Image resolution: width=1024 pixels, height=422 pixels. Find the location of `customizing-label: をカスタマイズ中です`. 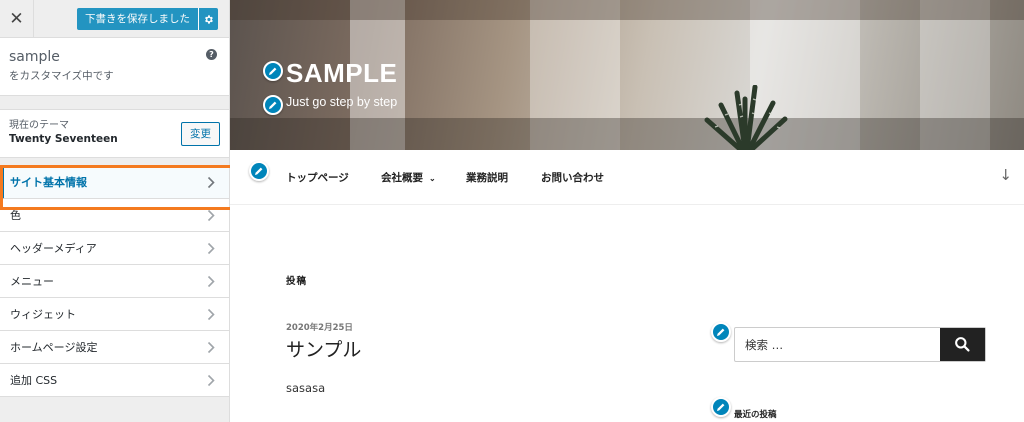

customizing-label: をカスタマイズ中です is located at coordinates (61, 76).